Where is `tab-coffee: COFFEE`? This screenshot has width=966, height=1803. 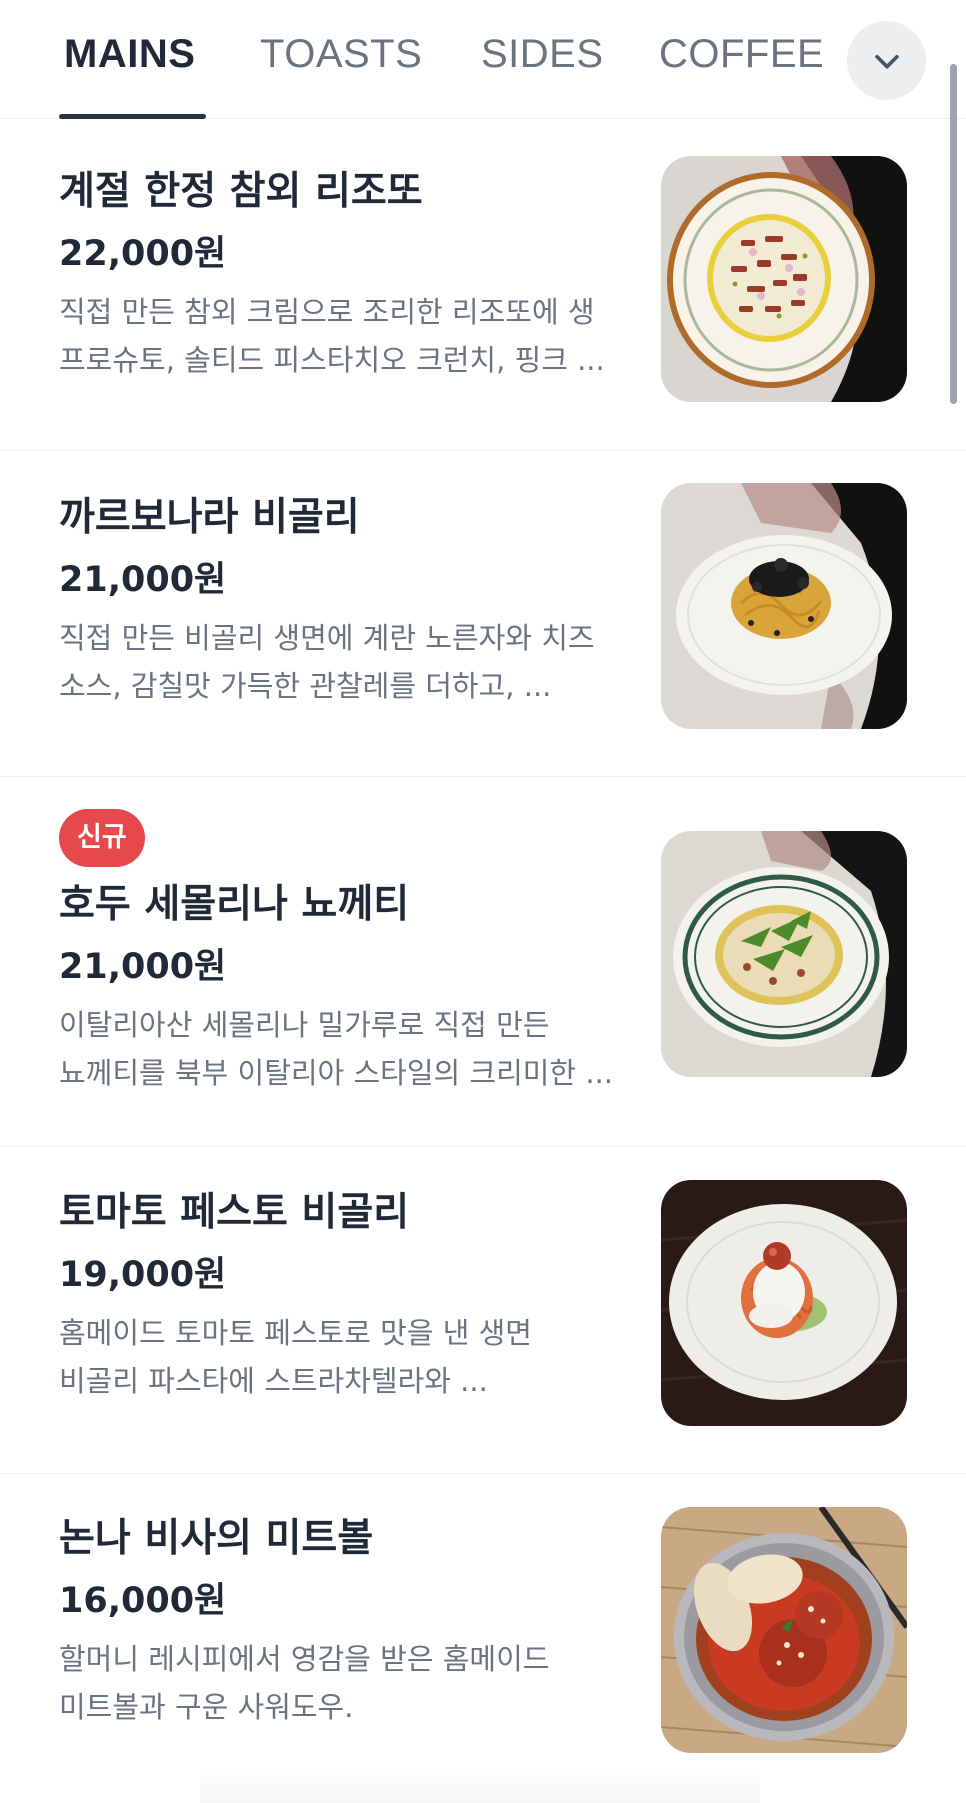 tab-coffee: COFFEE is located at coordinates (741, 54).